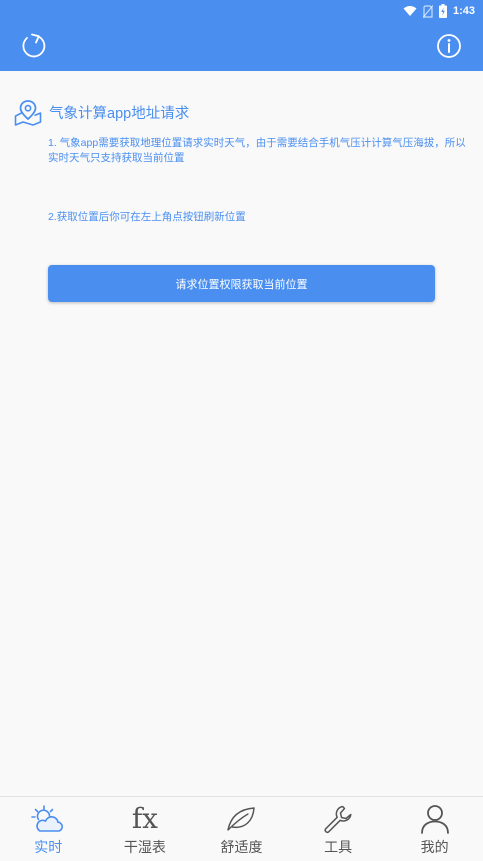 This screenshot has height=861, width=483. Describe the element at coordinates (241, 283) in the screenshot. I see `request-location-button: 请求位置权限获取当前位置` at that location.